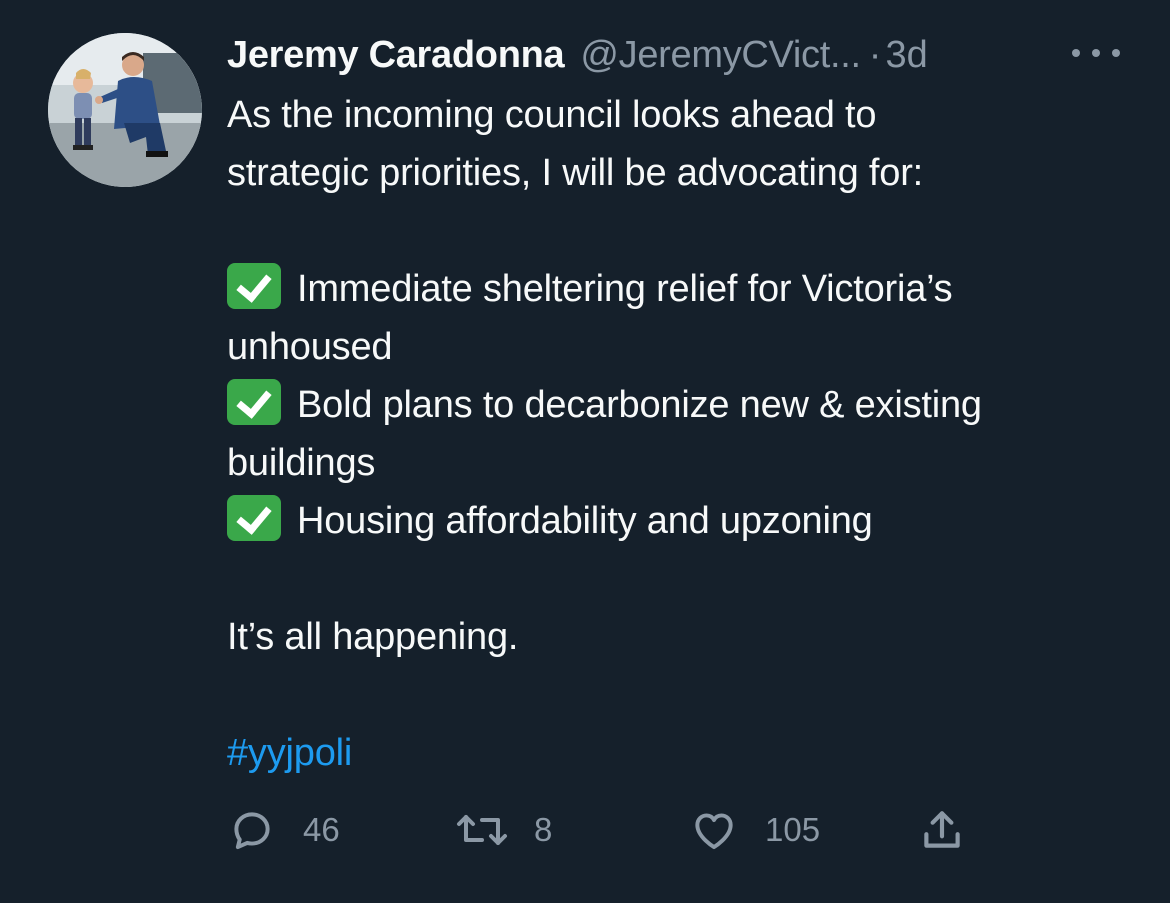 The height and width of the screenshot is (903, 1170). I want to click on list-item: Bold plans to decarbonize new & existing, so click(679, 405).